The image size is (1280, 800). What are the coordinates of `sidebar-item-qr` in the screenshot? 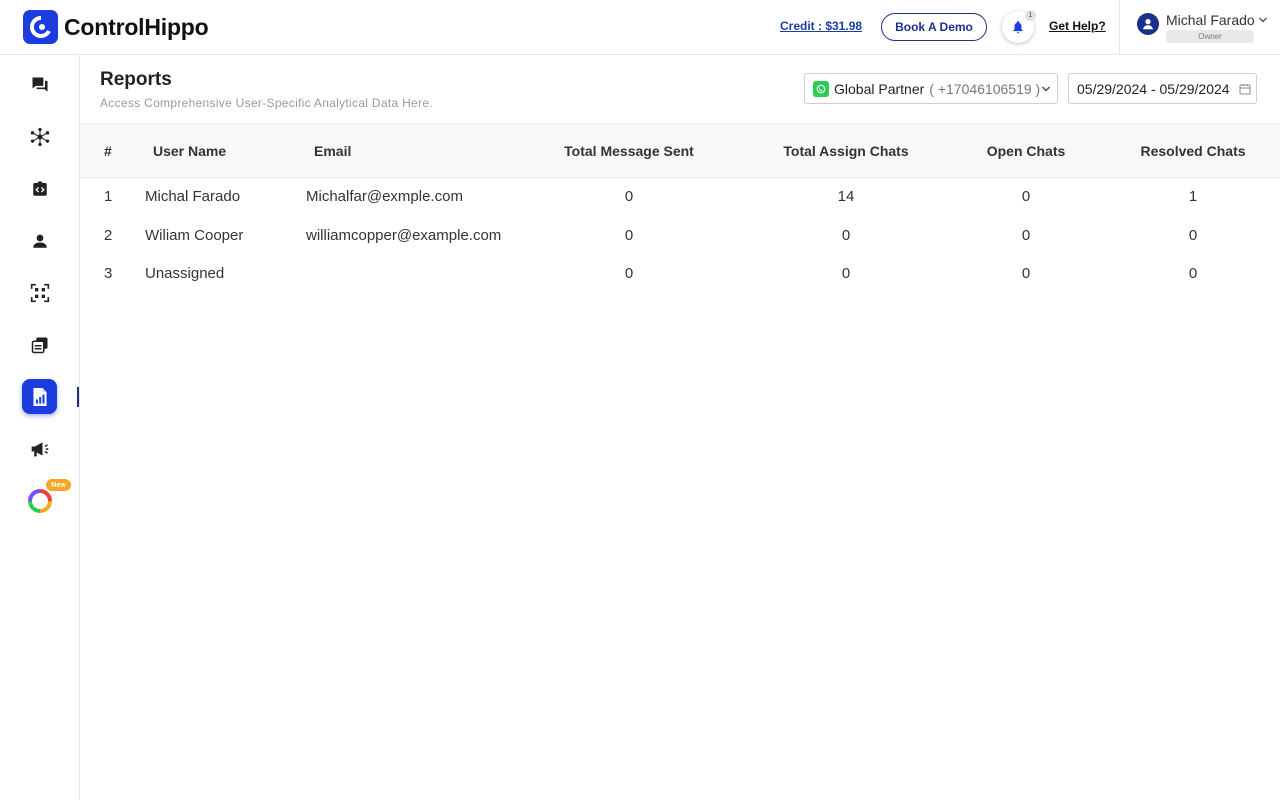 It's located at (39, 292).